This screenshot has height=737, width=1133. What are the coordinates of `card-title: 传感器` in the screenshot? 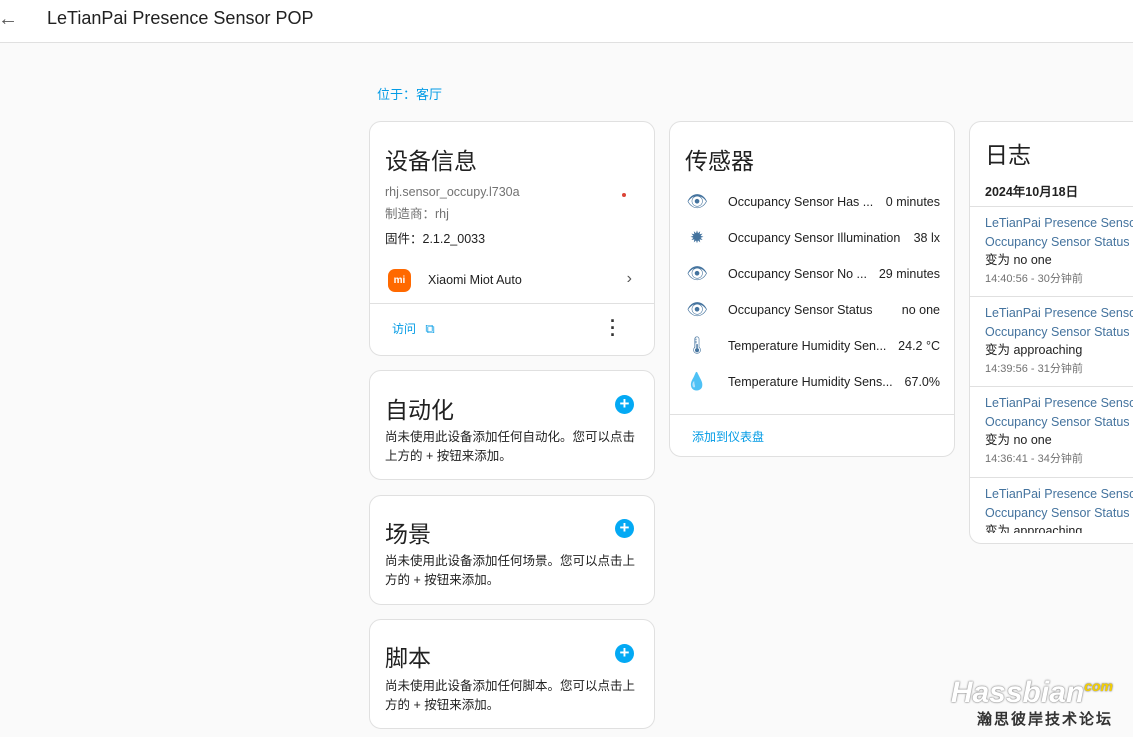 It's located at (719, 161).